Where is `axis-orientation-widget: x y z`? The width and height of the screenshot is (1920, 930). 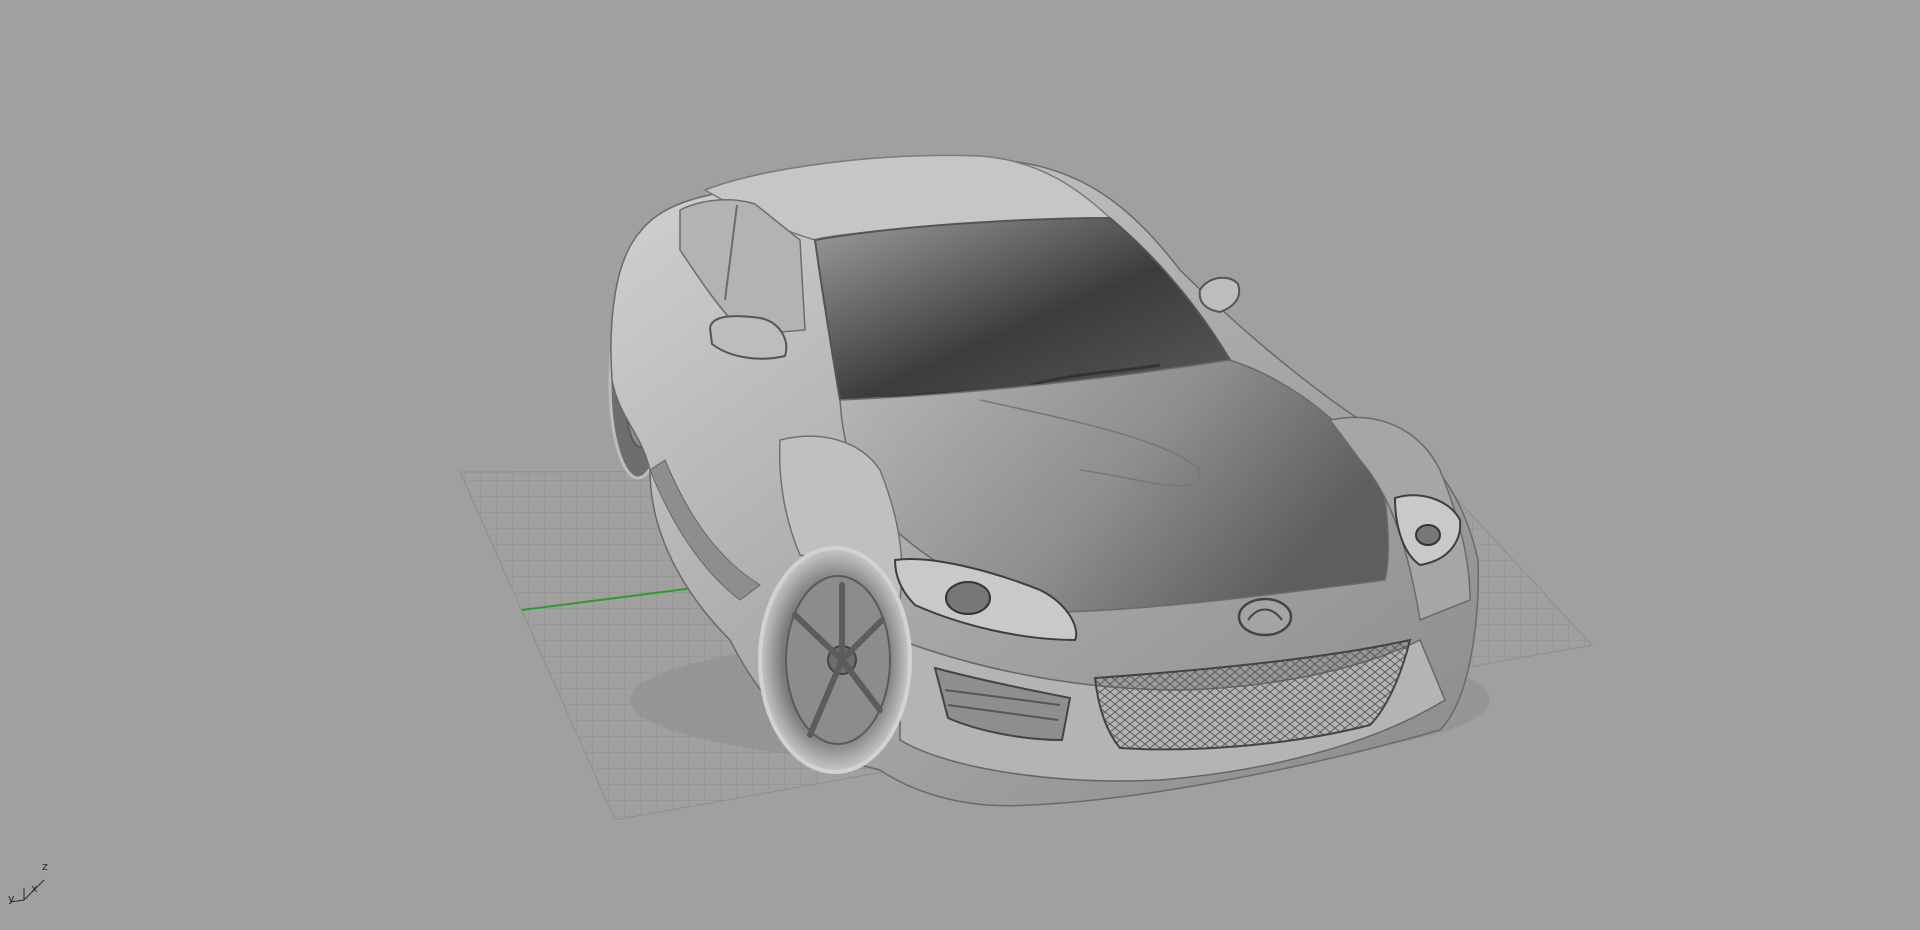 axis-orientation-widget: x y z is located at coordinates (28, 882).